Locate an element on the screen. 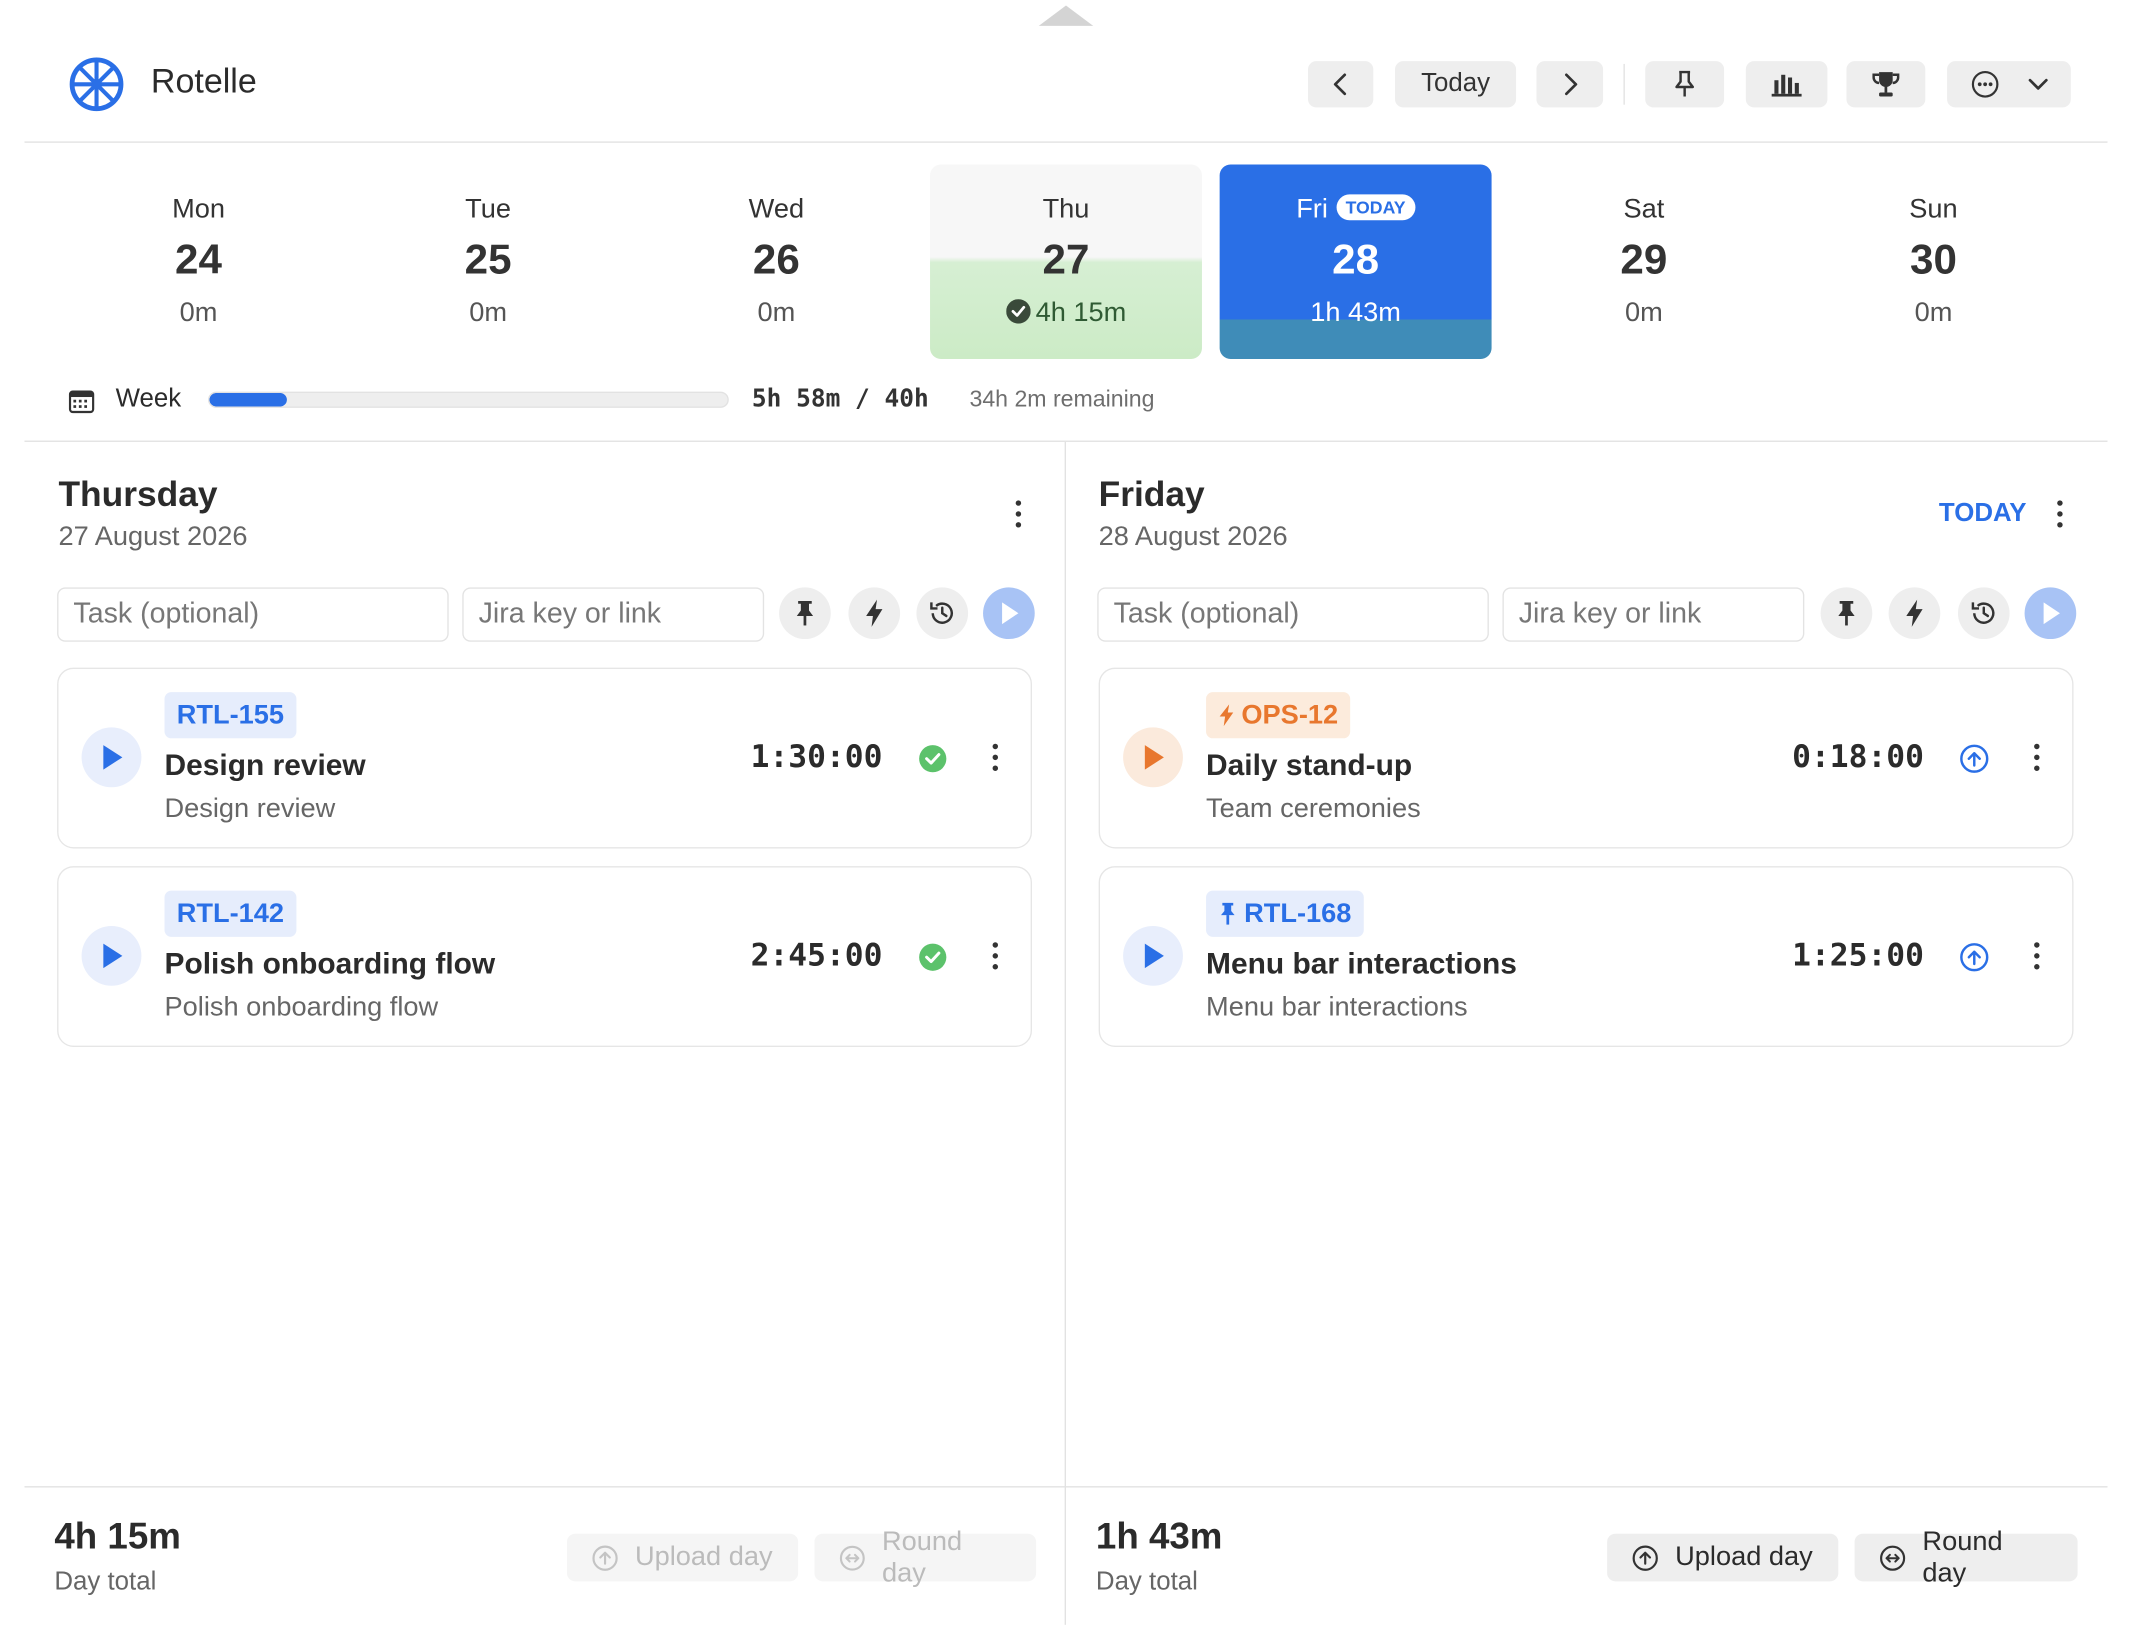  panel-title: Thursday is located at coordinates (138, 493).